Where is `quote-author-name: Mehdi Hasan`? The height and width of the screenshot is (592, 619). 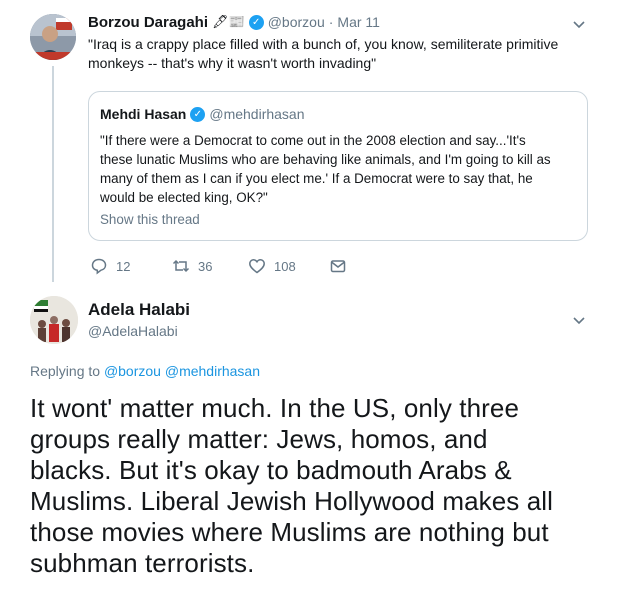
quote-author-name: Mehdi Hasan is located at coordinates (143, 114).